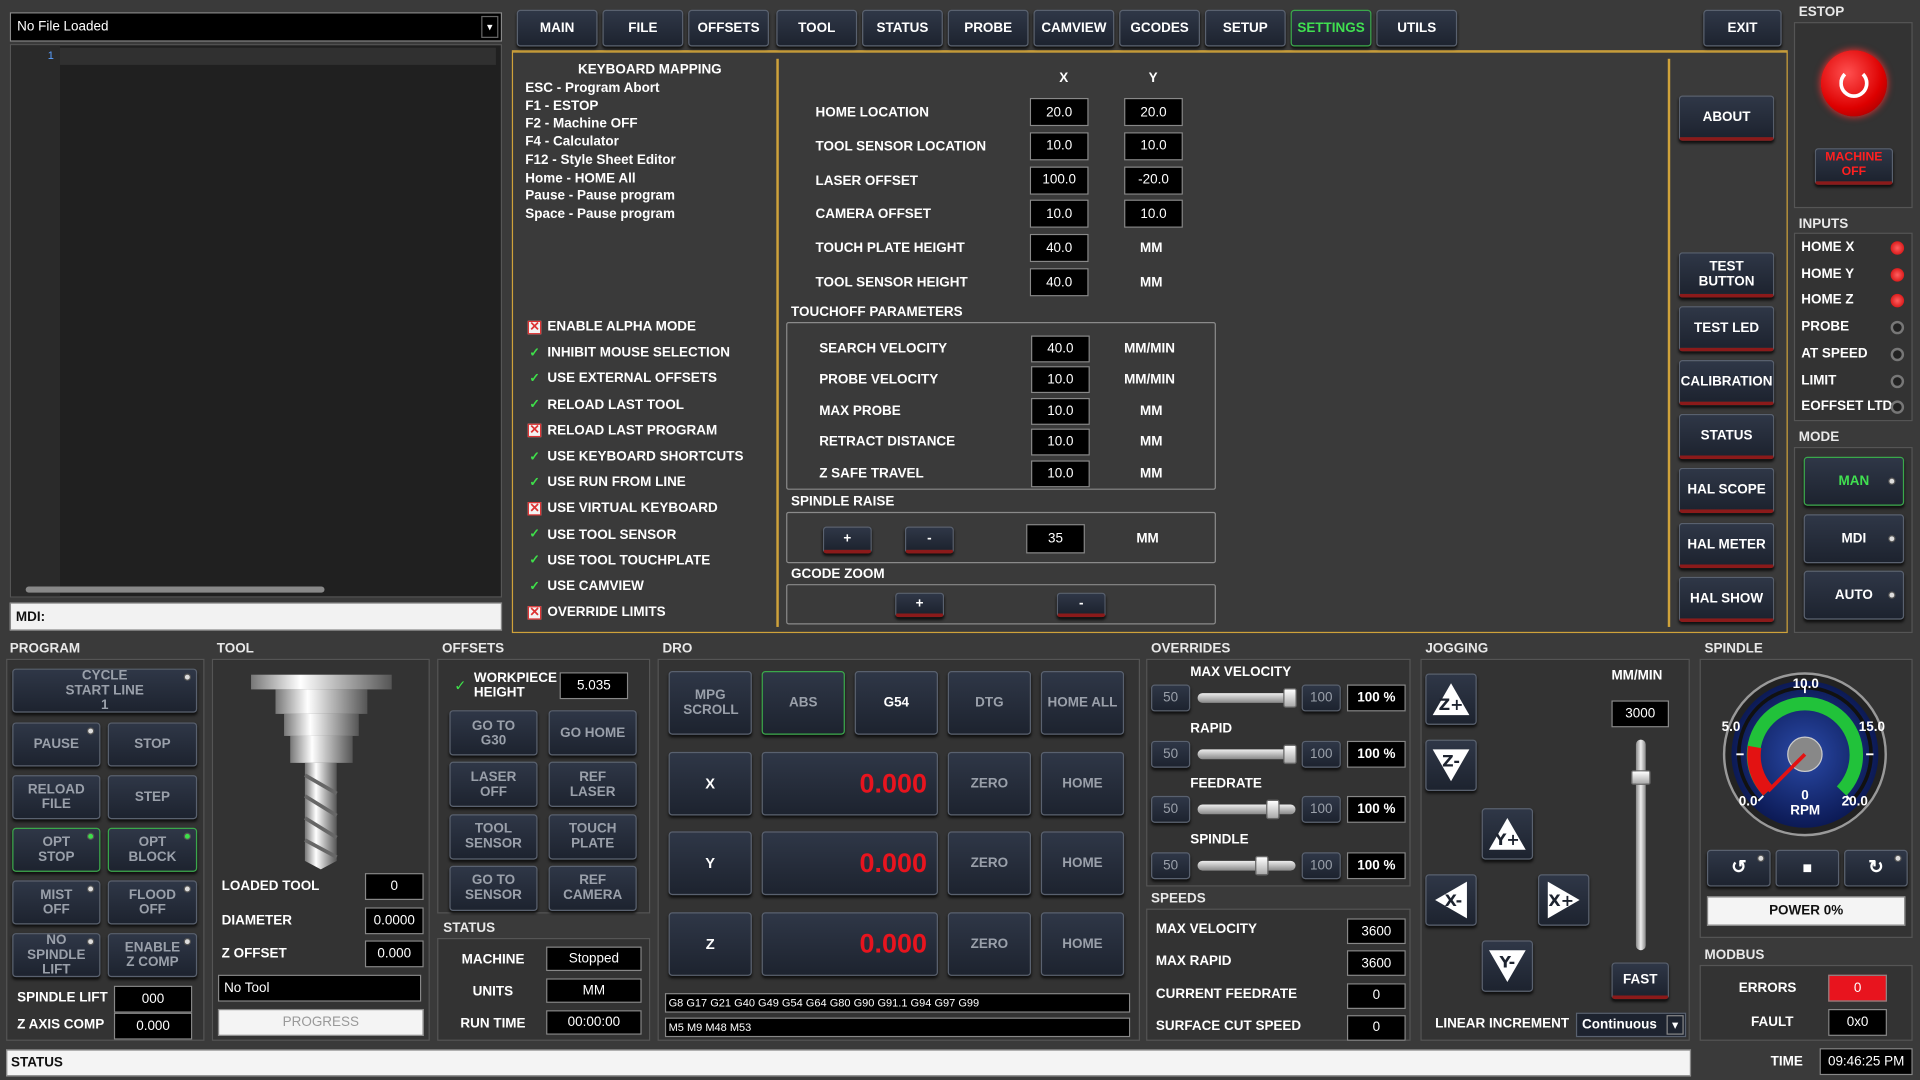  Describe the element at coordinates (592, 733) in the screenshot. I see `go-home-button: GO HOME` at that location.